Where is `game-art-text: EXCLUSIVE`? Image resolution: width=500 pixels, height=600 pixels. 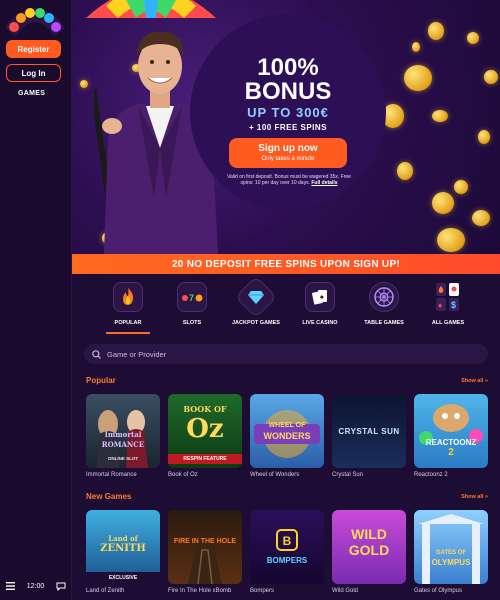 game-art-text: EXCLUSIVE is located at coordinates (123, 578).